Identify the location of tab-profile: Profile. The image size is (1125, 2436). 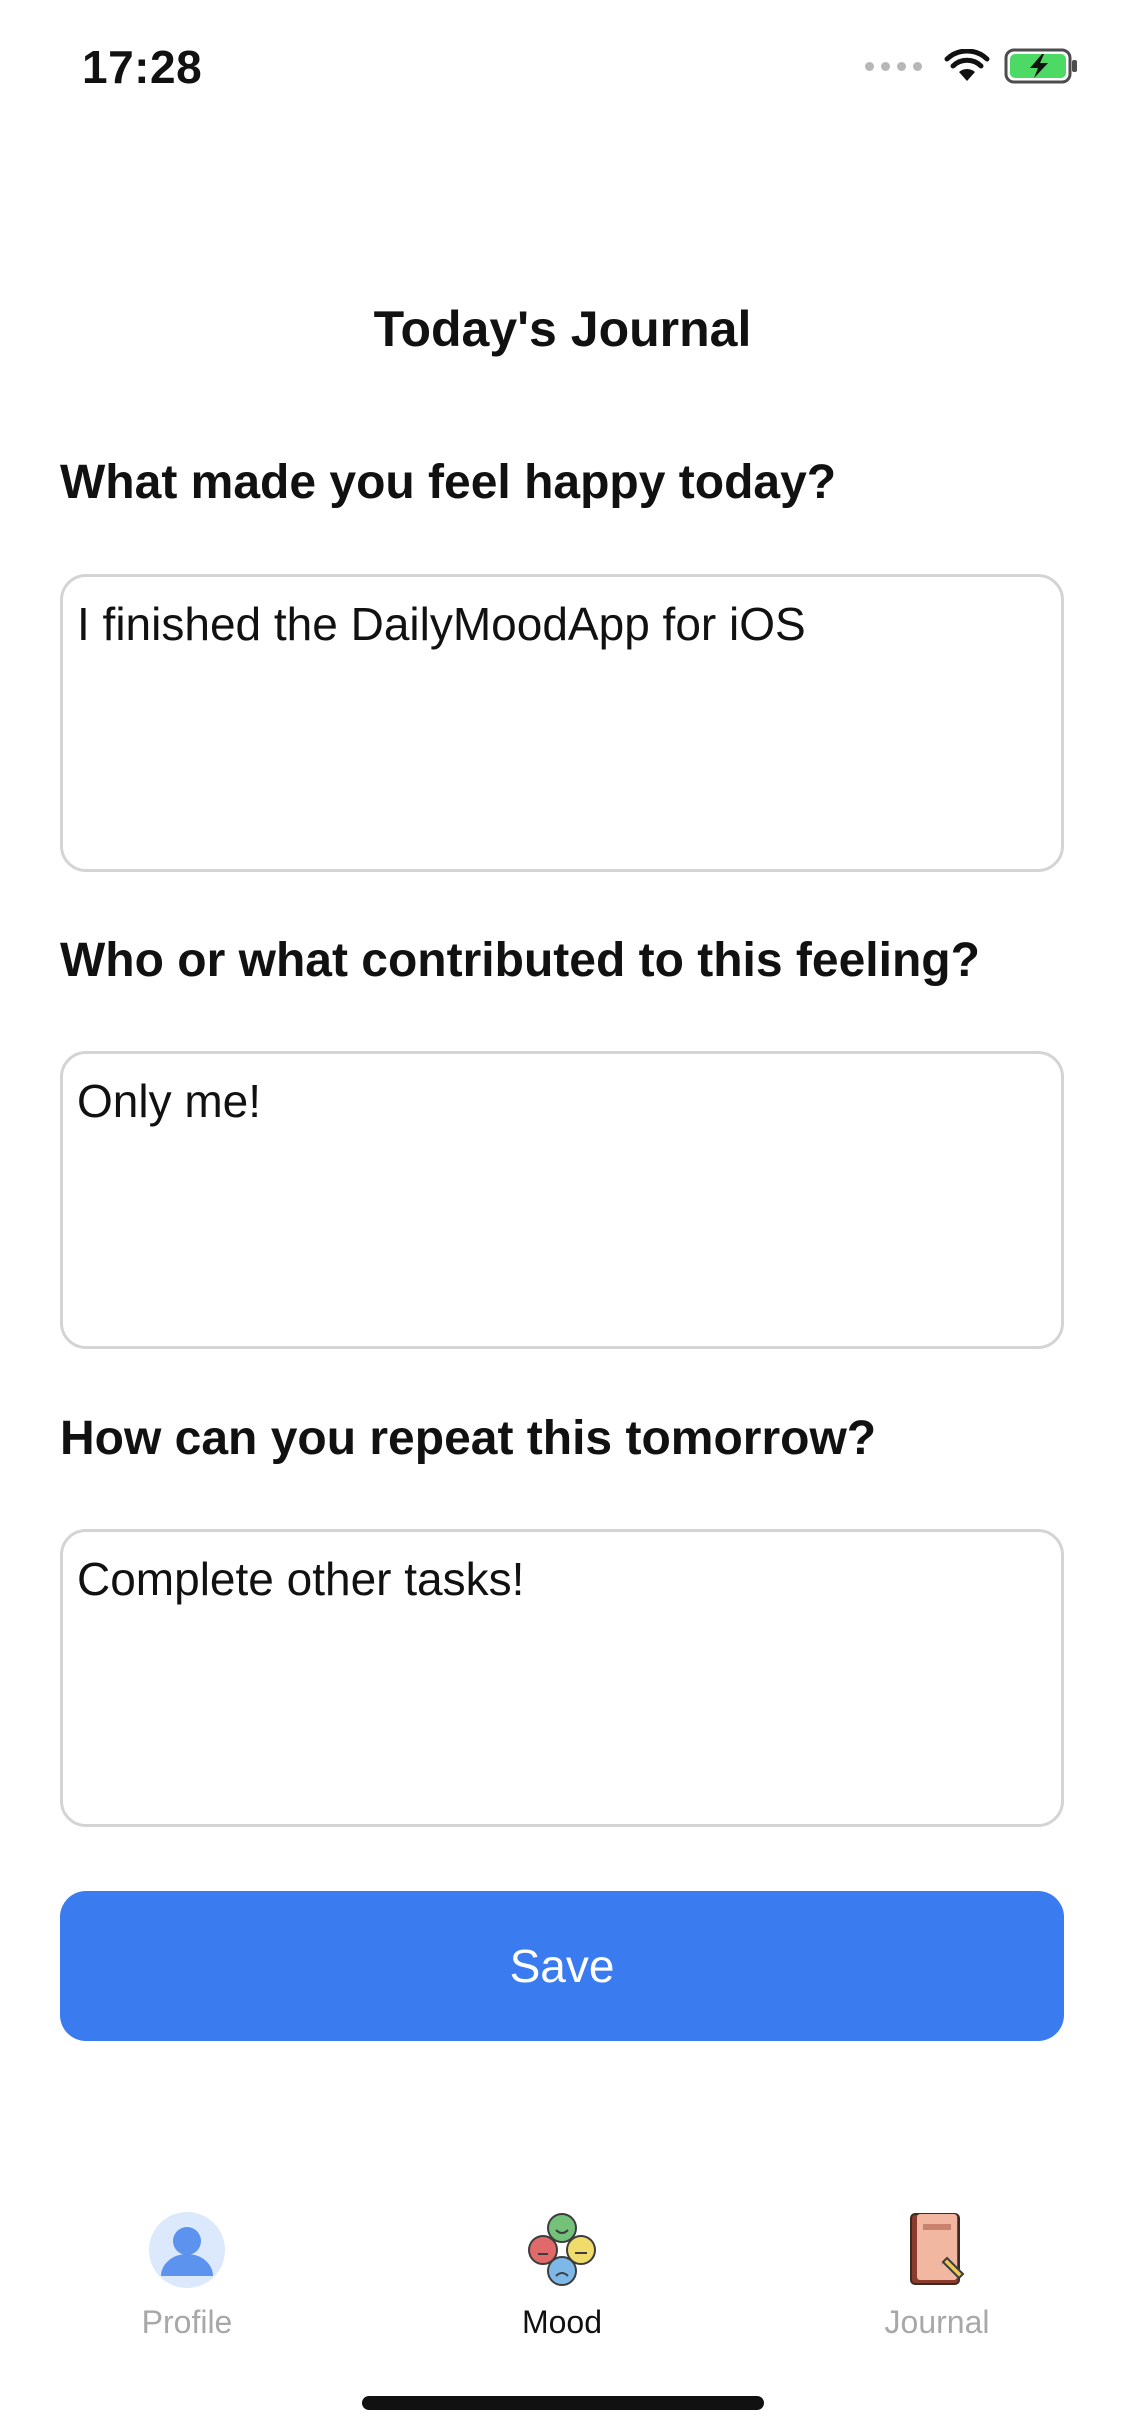
(187, 2275).